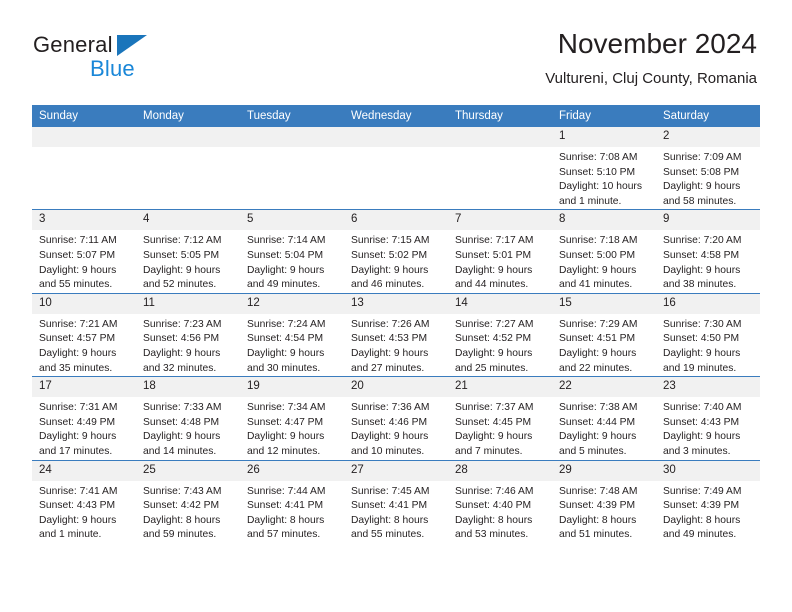 This screenshot has height=612, width=792. I want to click on sunset-text: Sunset: 4:58 PM, so click(701, 255).